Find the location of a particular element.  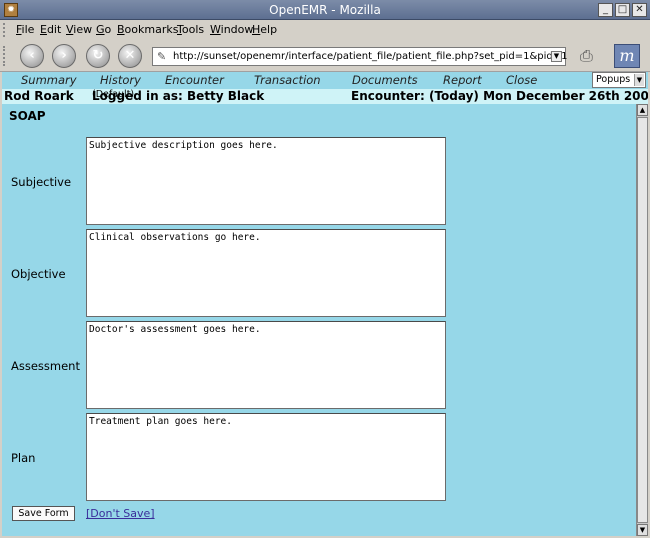

maximize-icon: □ is located at coordinates (622, 10).